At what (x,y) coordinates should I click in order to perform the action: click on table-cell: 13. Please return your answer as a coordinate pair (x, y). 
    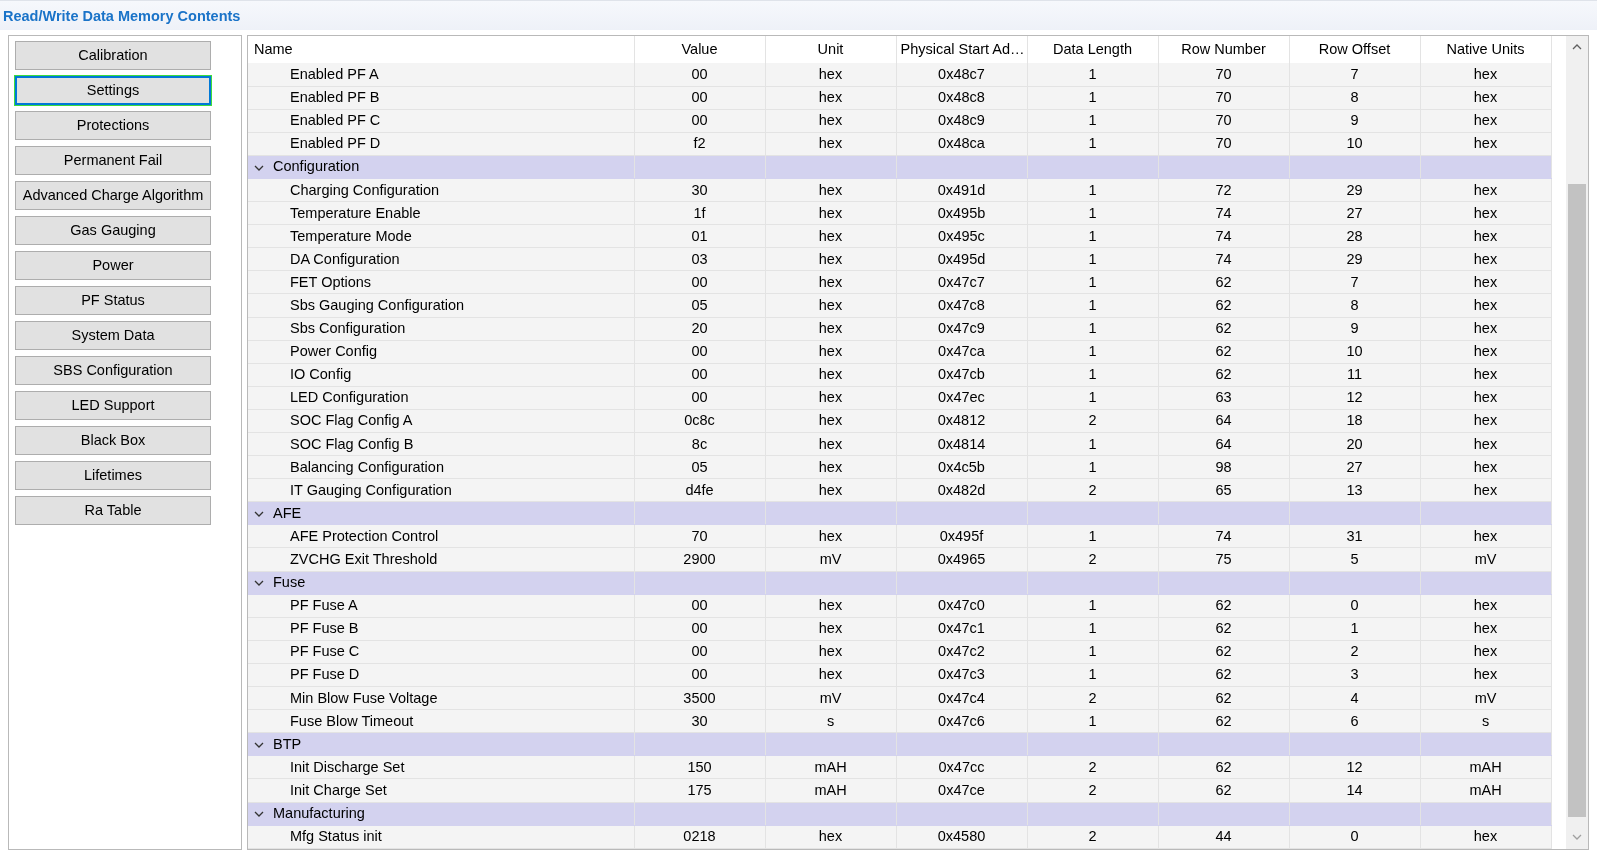
    Looking at the image, I should click on (1354, 490).